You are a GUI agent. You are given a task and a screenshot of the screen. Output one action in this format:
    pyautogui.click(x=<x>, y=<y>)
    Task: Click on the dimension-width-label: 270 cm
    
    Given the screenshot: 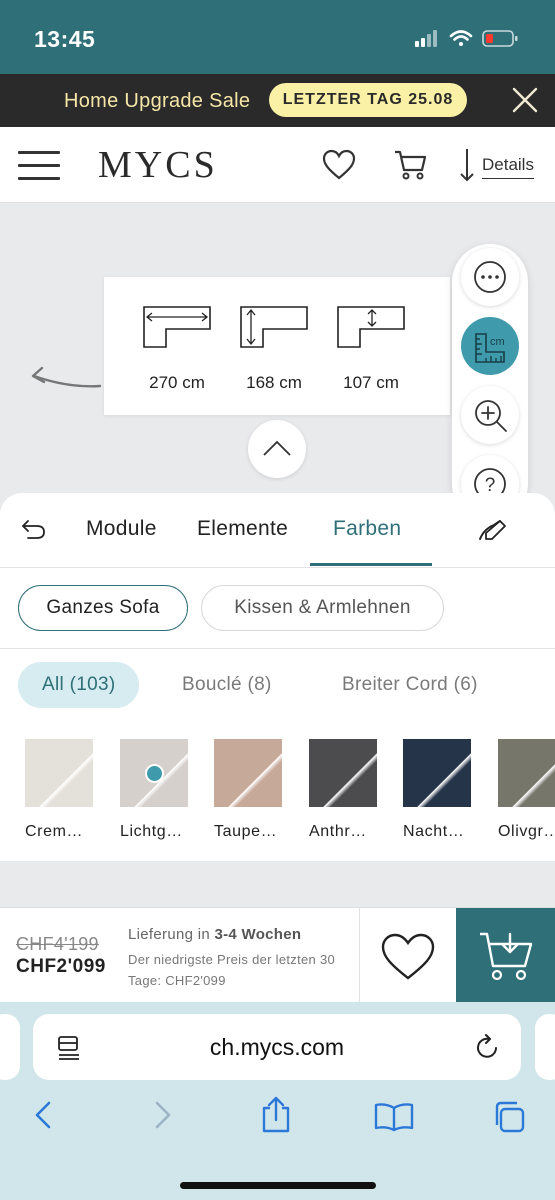 What is the action you would take?
    pyautogui.click(x=177, y=382)
    